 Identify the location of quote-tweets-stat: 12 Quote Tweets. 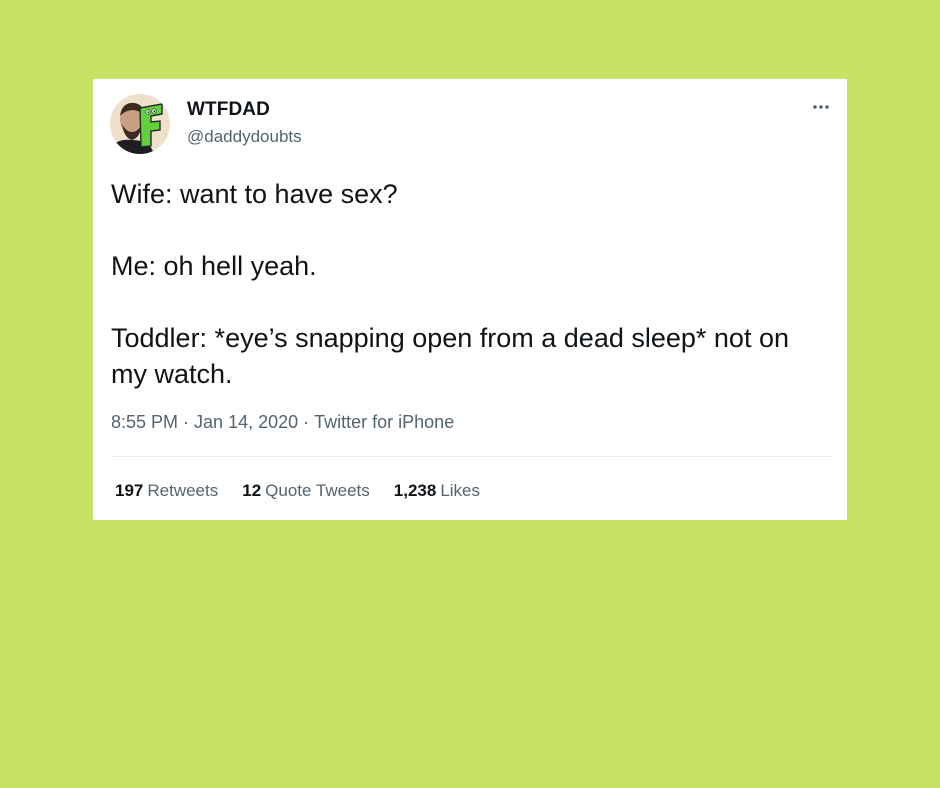
(306, 491).